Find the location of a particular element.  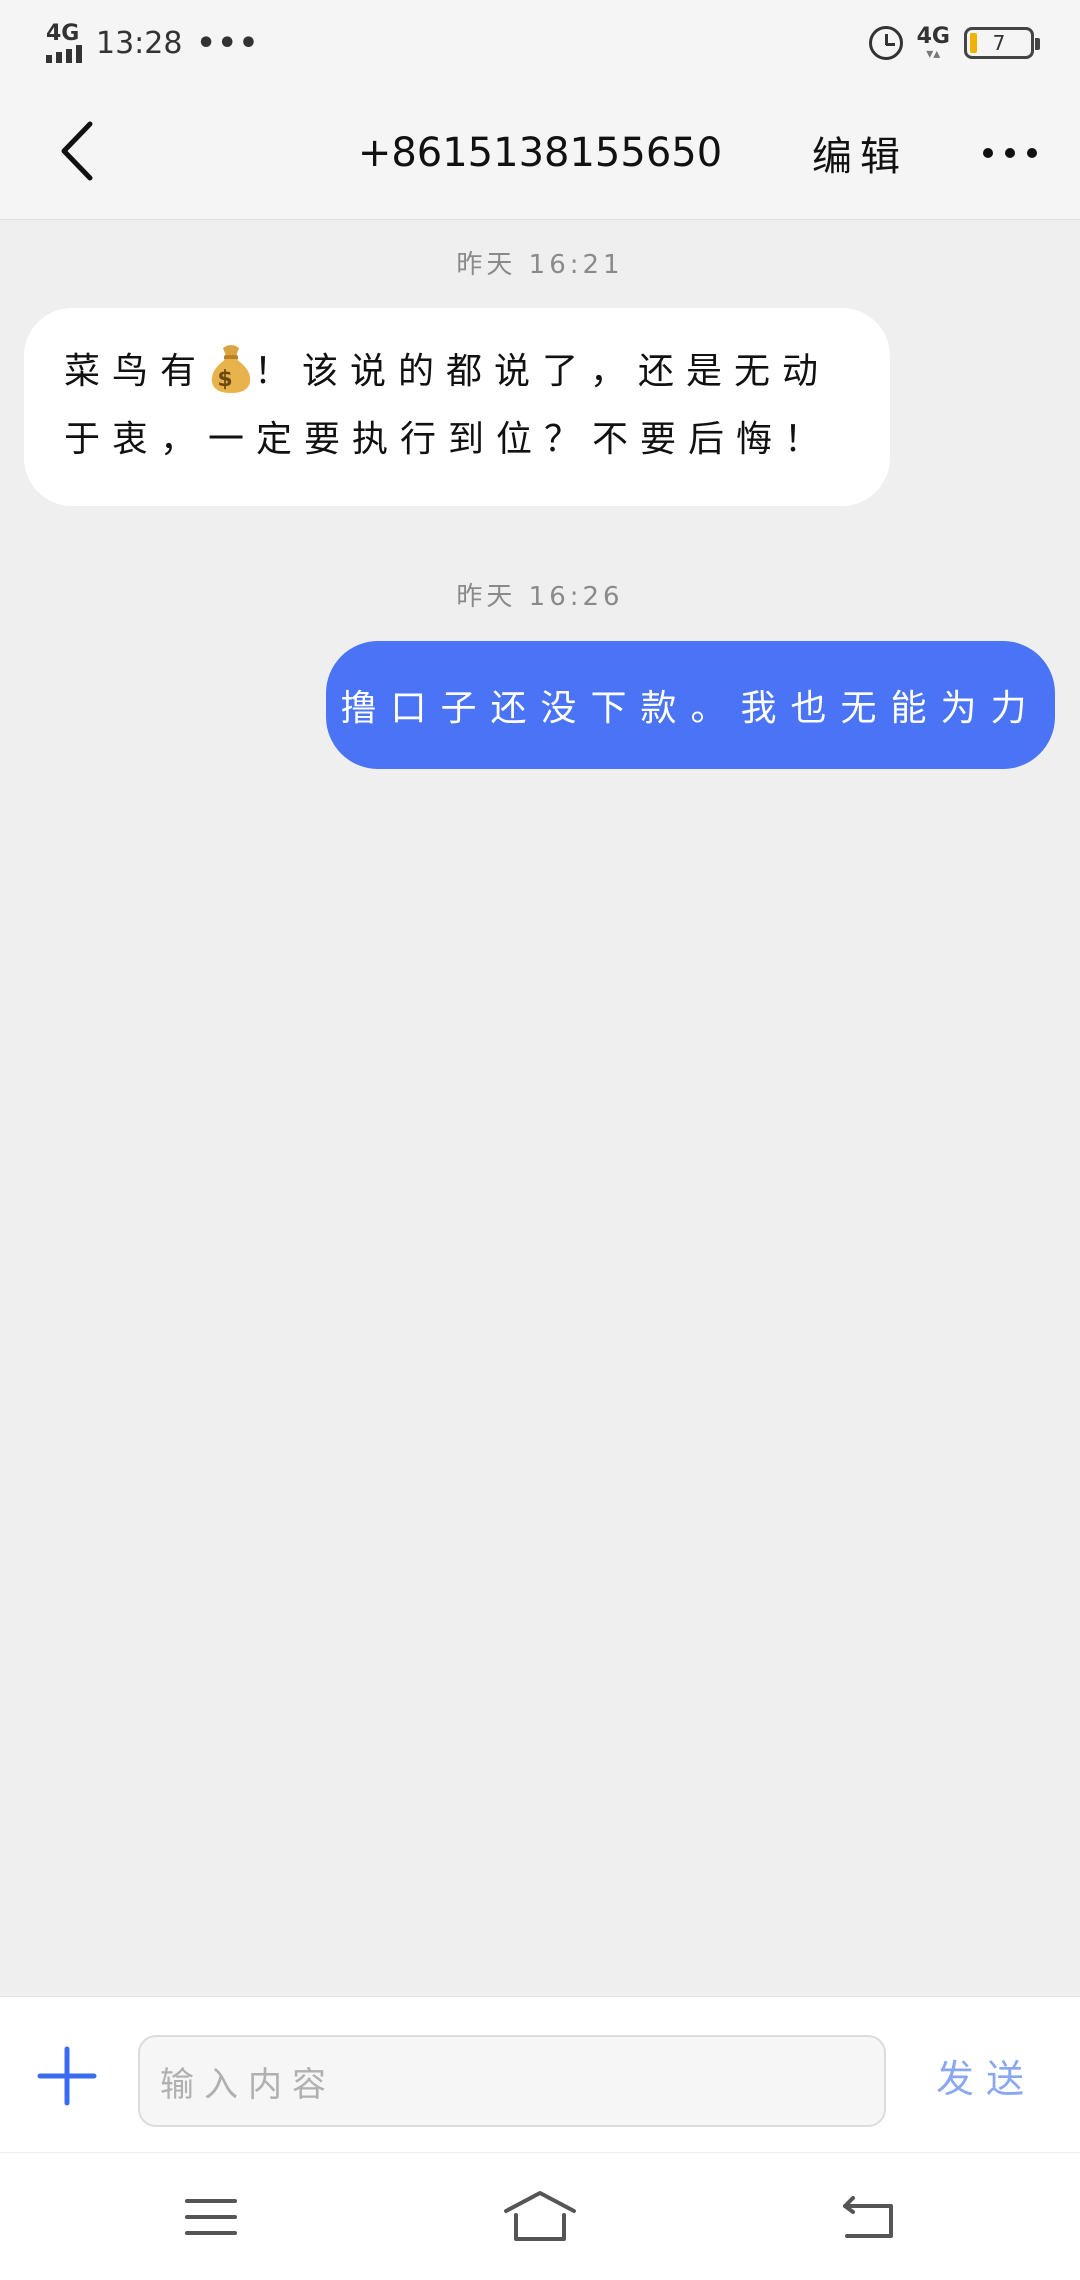

status-right: 4G ▾▴ 7 is located at coordinates (954, 43).